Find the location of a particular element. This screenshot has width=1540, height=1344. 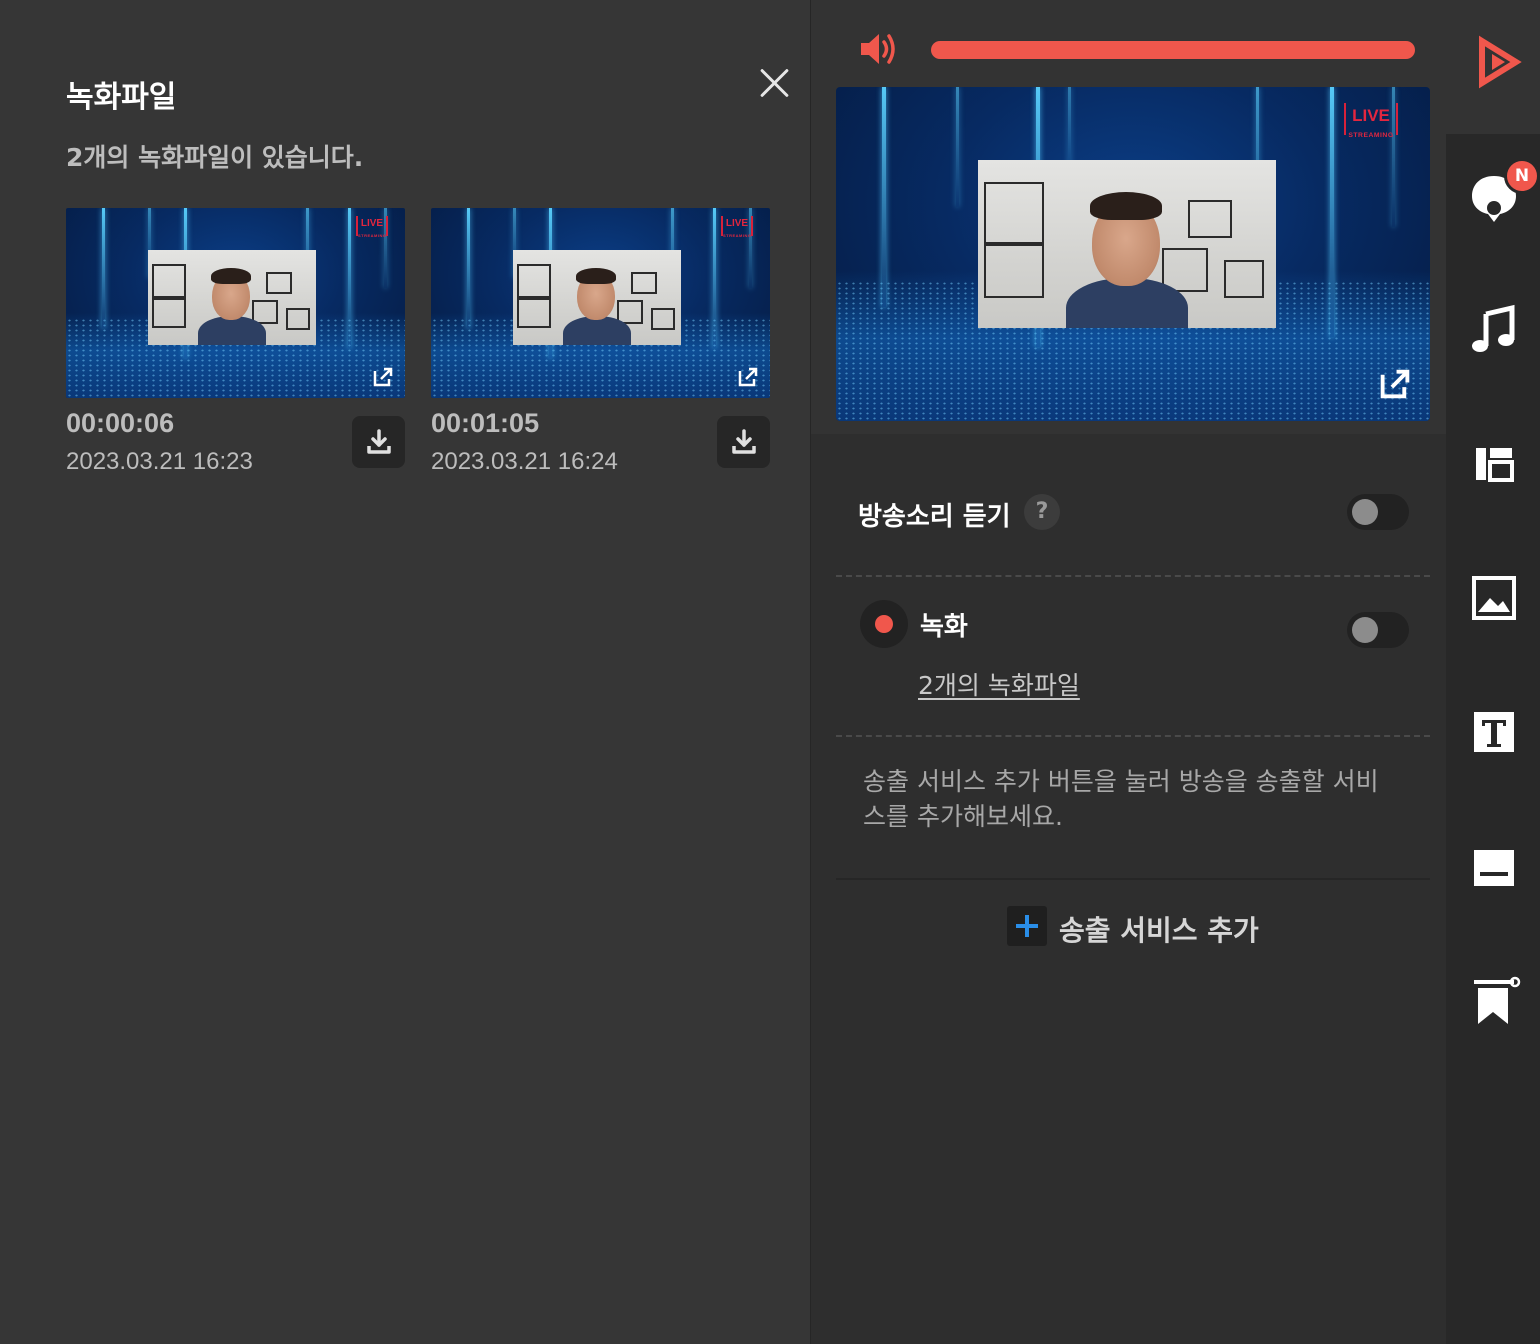

recording-date: 2023.03.21 16:23 is located at coordinates (159, 461).